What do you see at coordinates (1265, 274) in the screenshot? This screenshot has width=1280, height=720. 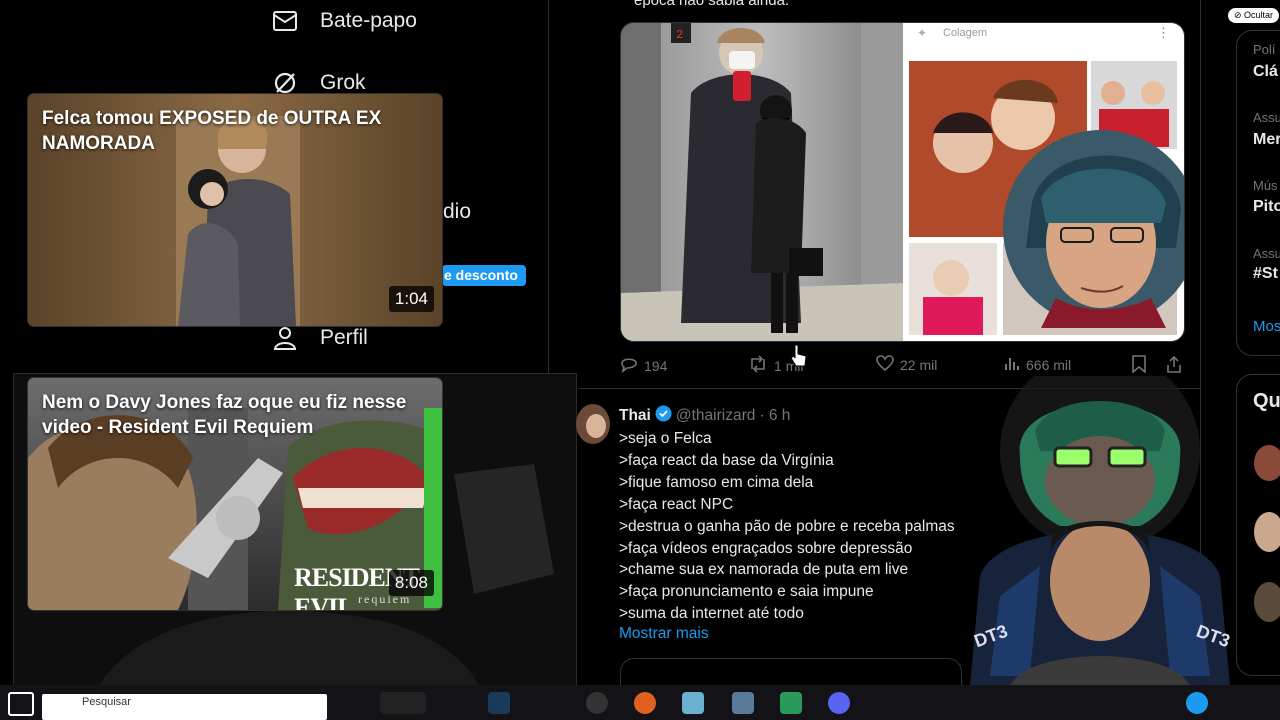 I see `trend-title-4: #St` at bounding box center [1265, 274].